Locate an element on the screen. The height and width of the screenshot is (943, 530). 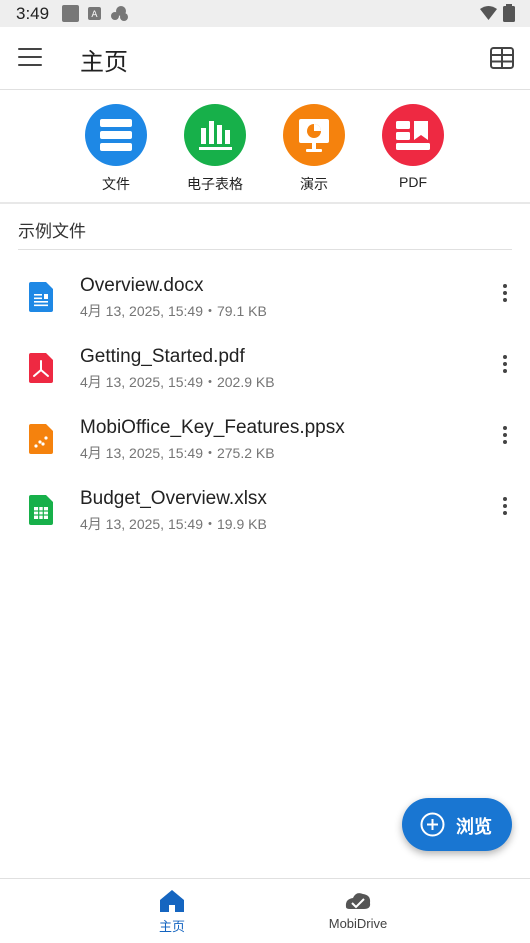
page-title: 主页 is located at coordinates (104, 62).